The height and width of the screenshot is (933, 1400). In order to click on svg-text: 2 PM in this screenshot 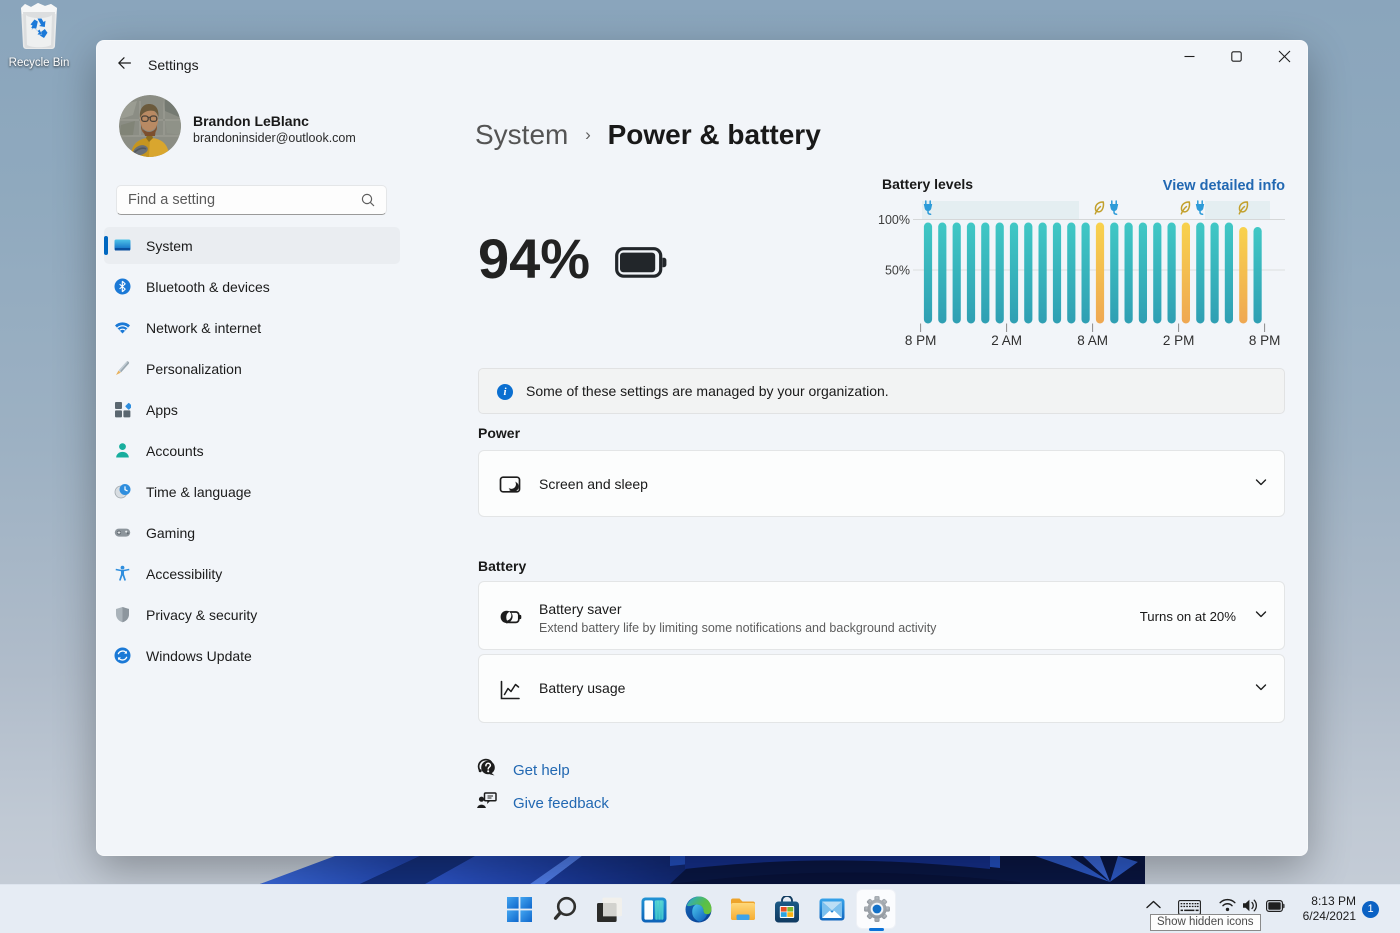, I will do `click(1179, 340)`.